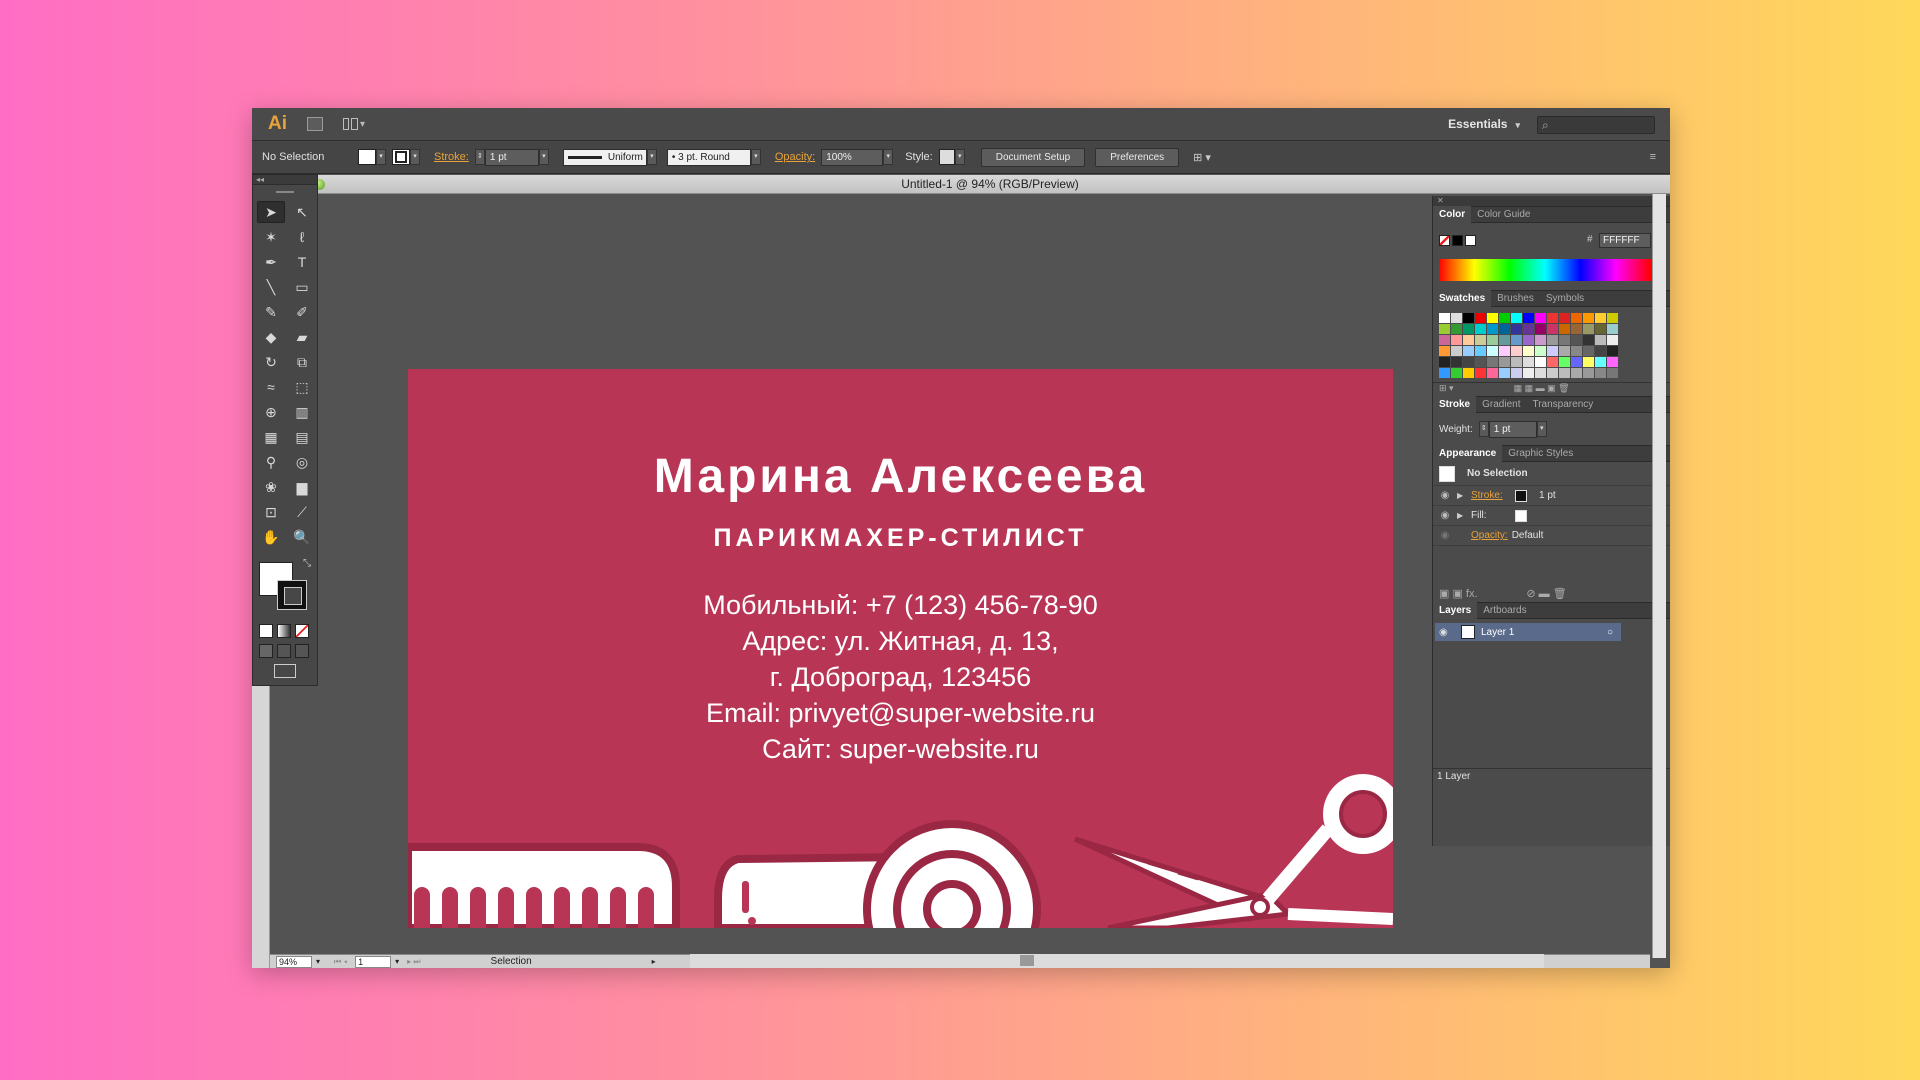 Image resolution: width=1920 pixels, height=1080 pixels. Describe the element at coordinates (1503, 214) in the screenshot. I see `tab-color-guide: Color Guide` at that location.